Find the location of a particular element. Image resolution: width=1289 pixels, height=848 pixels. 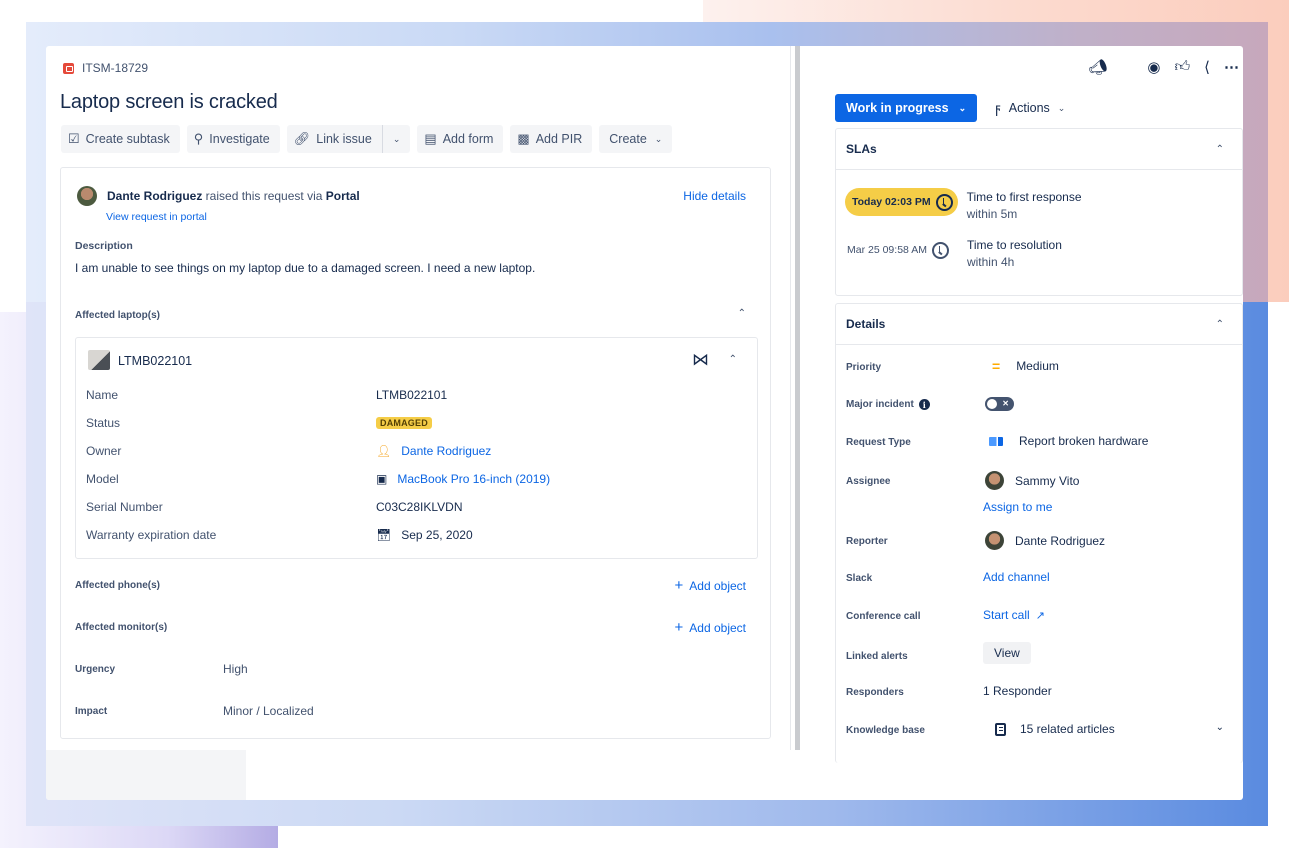

thumbs-up-icon: 👍︎ is located at coordinates (1182, 67).